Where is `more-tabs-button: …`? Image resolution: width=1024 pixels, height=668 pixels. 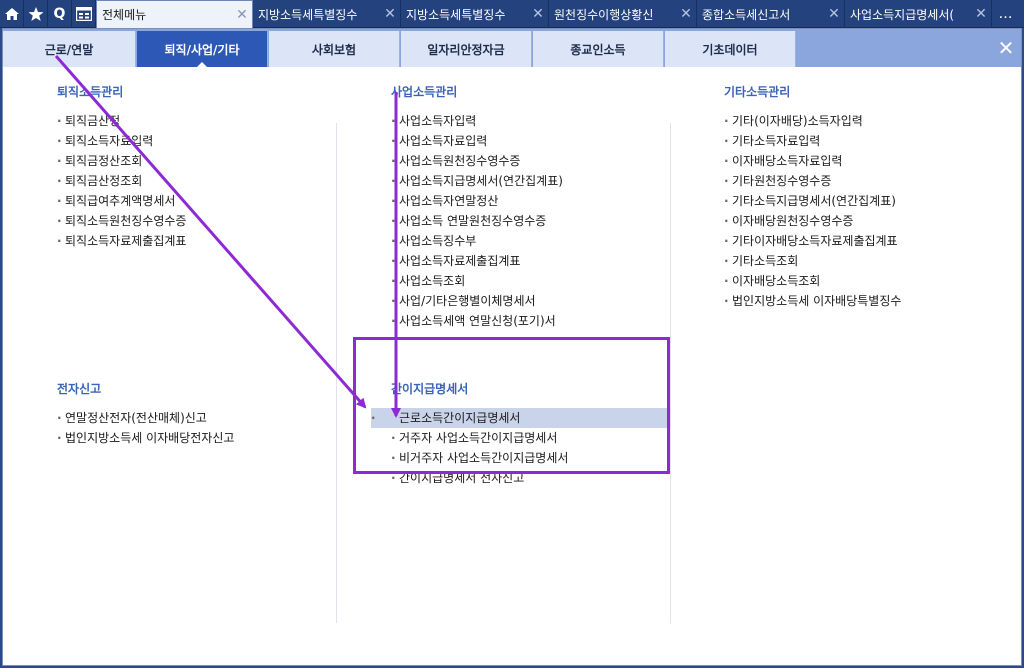 more-tabs-button: … is located at coordinates (1006, 13).